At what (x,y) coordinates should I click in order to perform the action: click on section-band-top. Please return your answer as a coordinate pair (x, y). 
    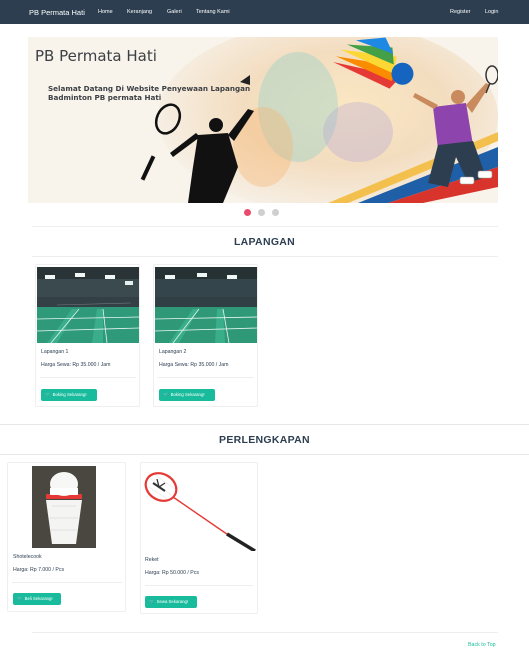
    Looking at the image, I should click on (264, 424).